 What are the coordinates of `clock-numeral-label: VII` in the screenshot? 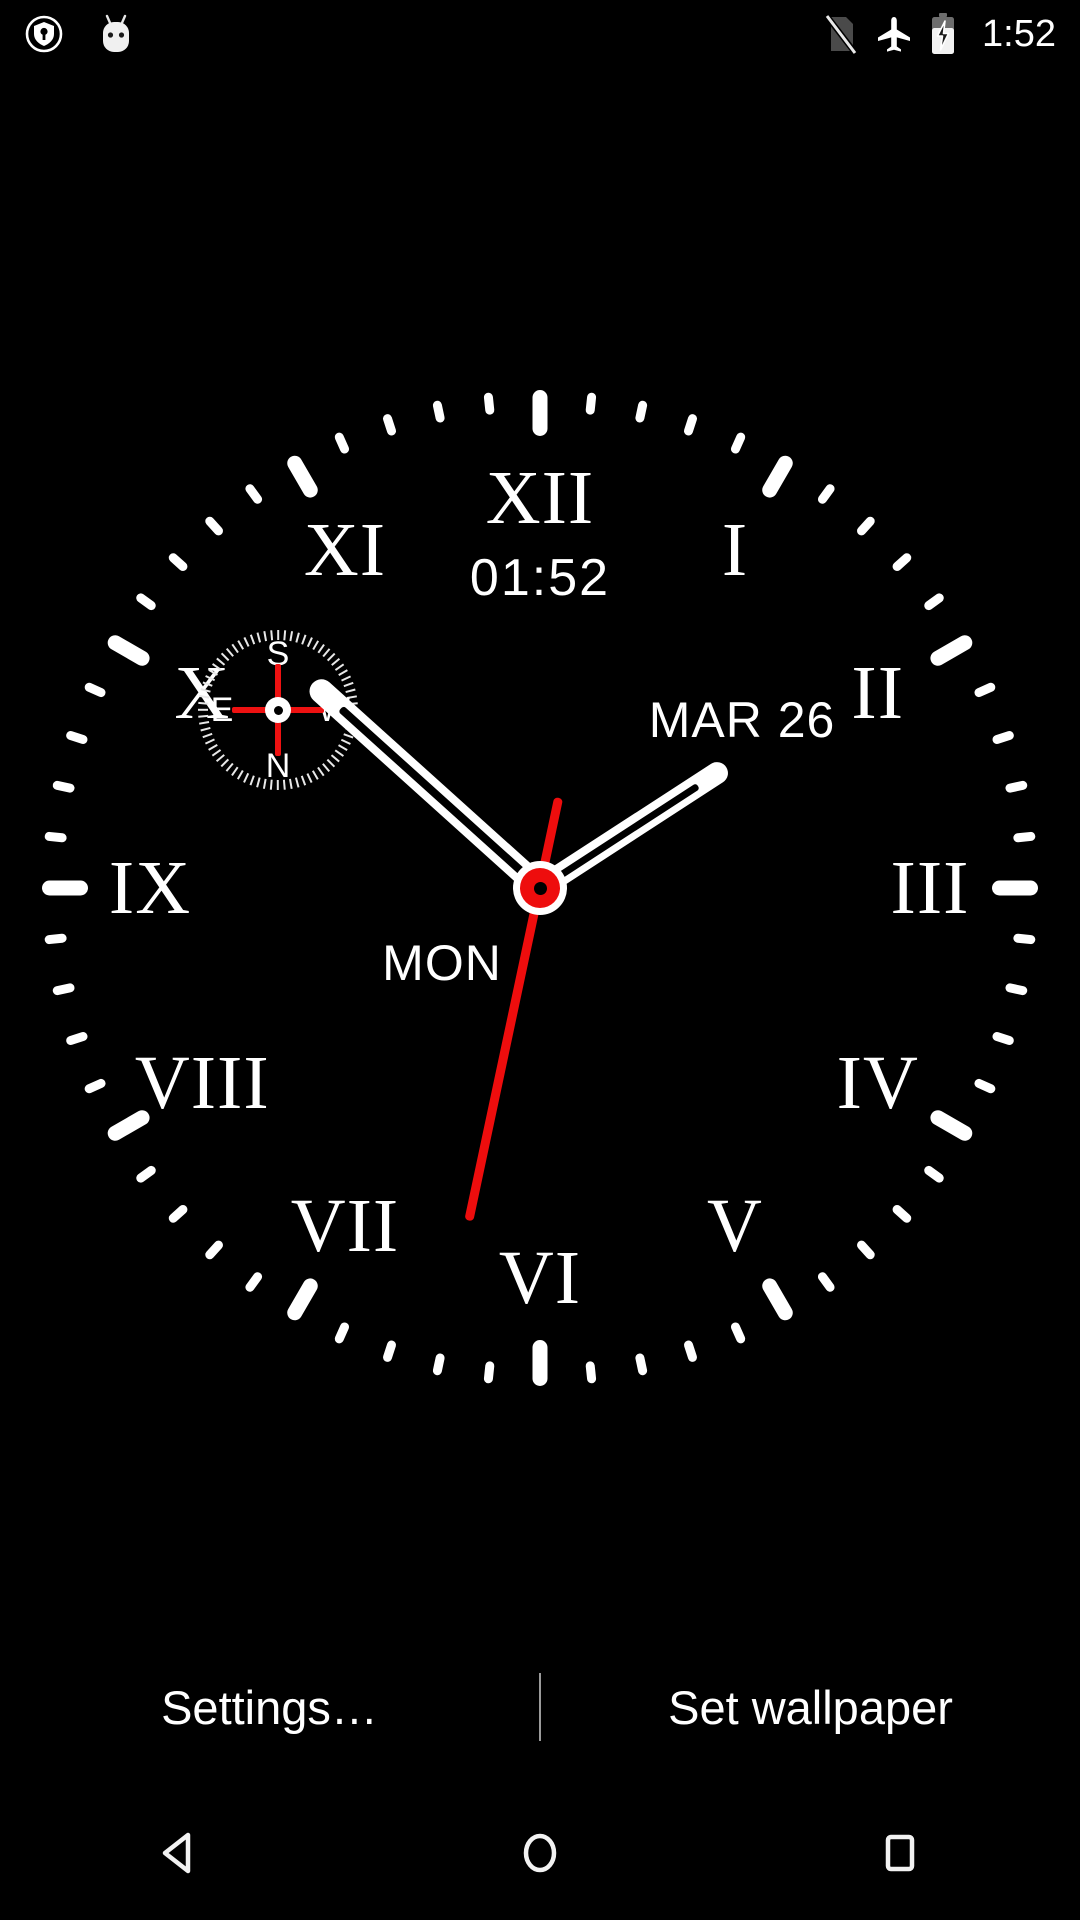 It's located at (345, 1225).